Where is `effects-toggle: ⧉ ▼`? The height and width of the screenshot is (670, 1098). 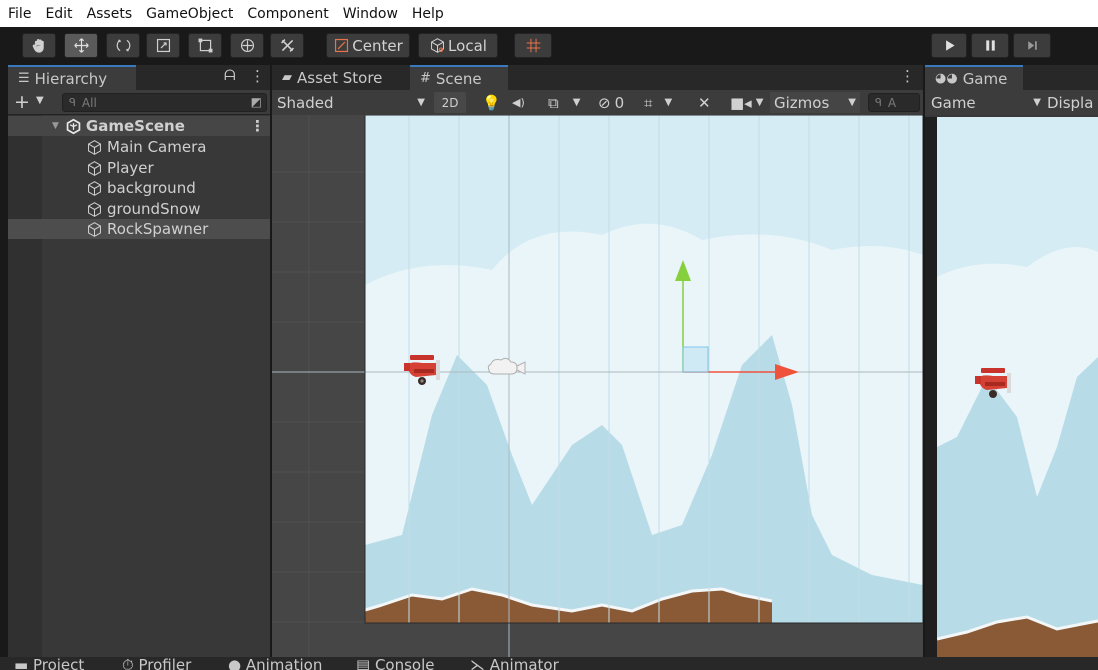
effects-toggle: ⧉ ▼ is located at coordinates (564, 102).